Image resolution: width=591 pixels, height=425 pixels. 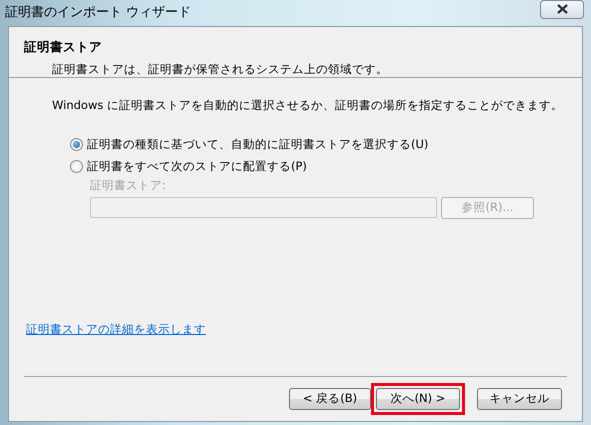 I want to click on radio-label: 証明書の種類に基づいて、自動的に証明書ストアを選択する(U), so click(x=257, y=144).